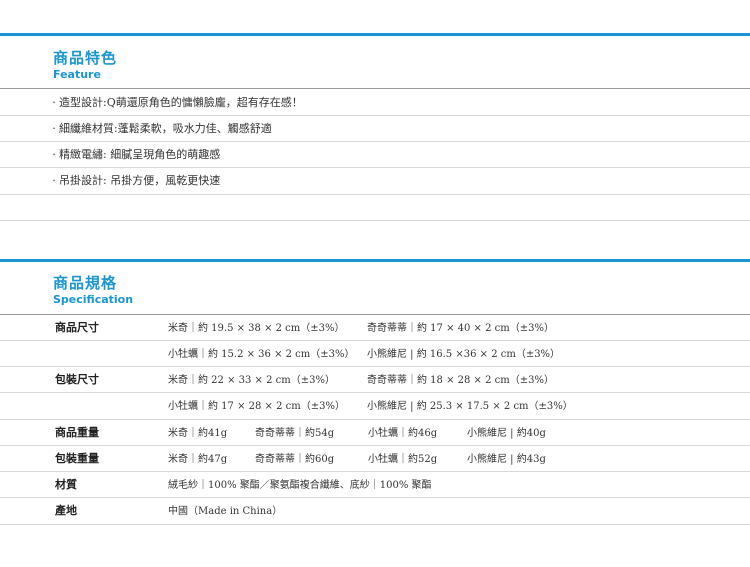 The height and width of the screenshot is (567, 750). I want to click on spec-label-product-weight: 商品重量, so click(77, 432).